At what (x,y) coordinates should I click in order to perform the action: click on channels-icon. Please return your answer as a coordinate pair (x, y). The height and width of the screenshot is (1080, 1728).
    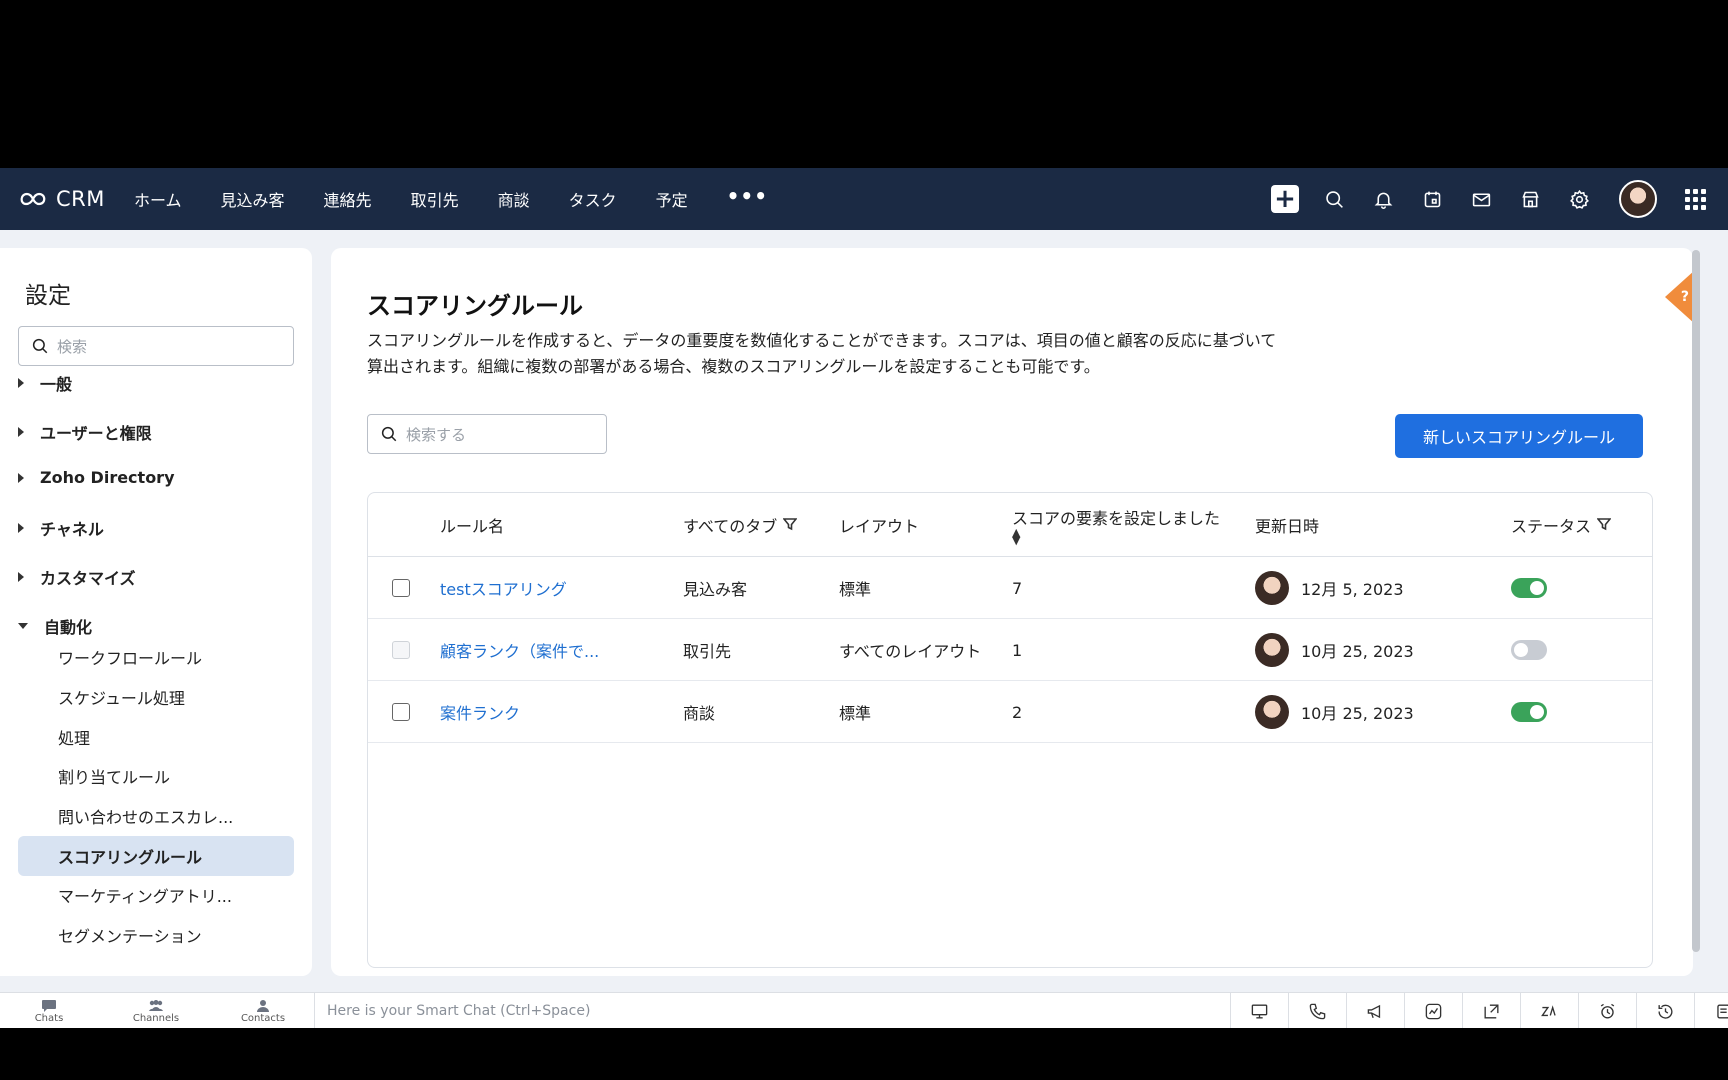
    Looking at the image, I should click on (156, 1005).